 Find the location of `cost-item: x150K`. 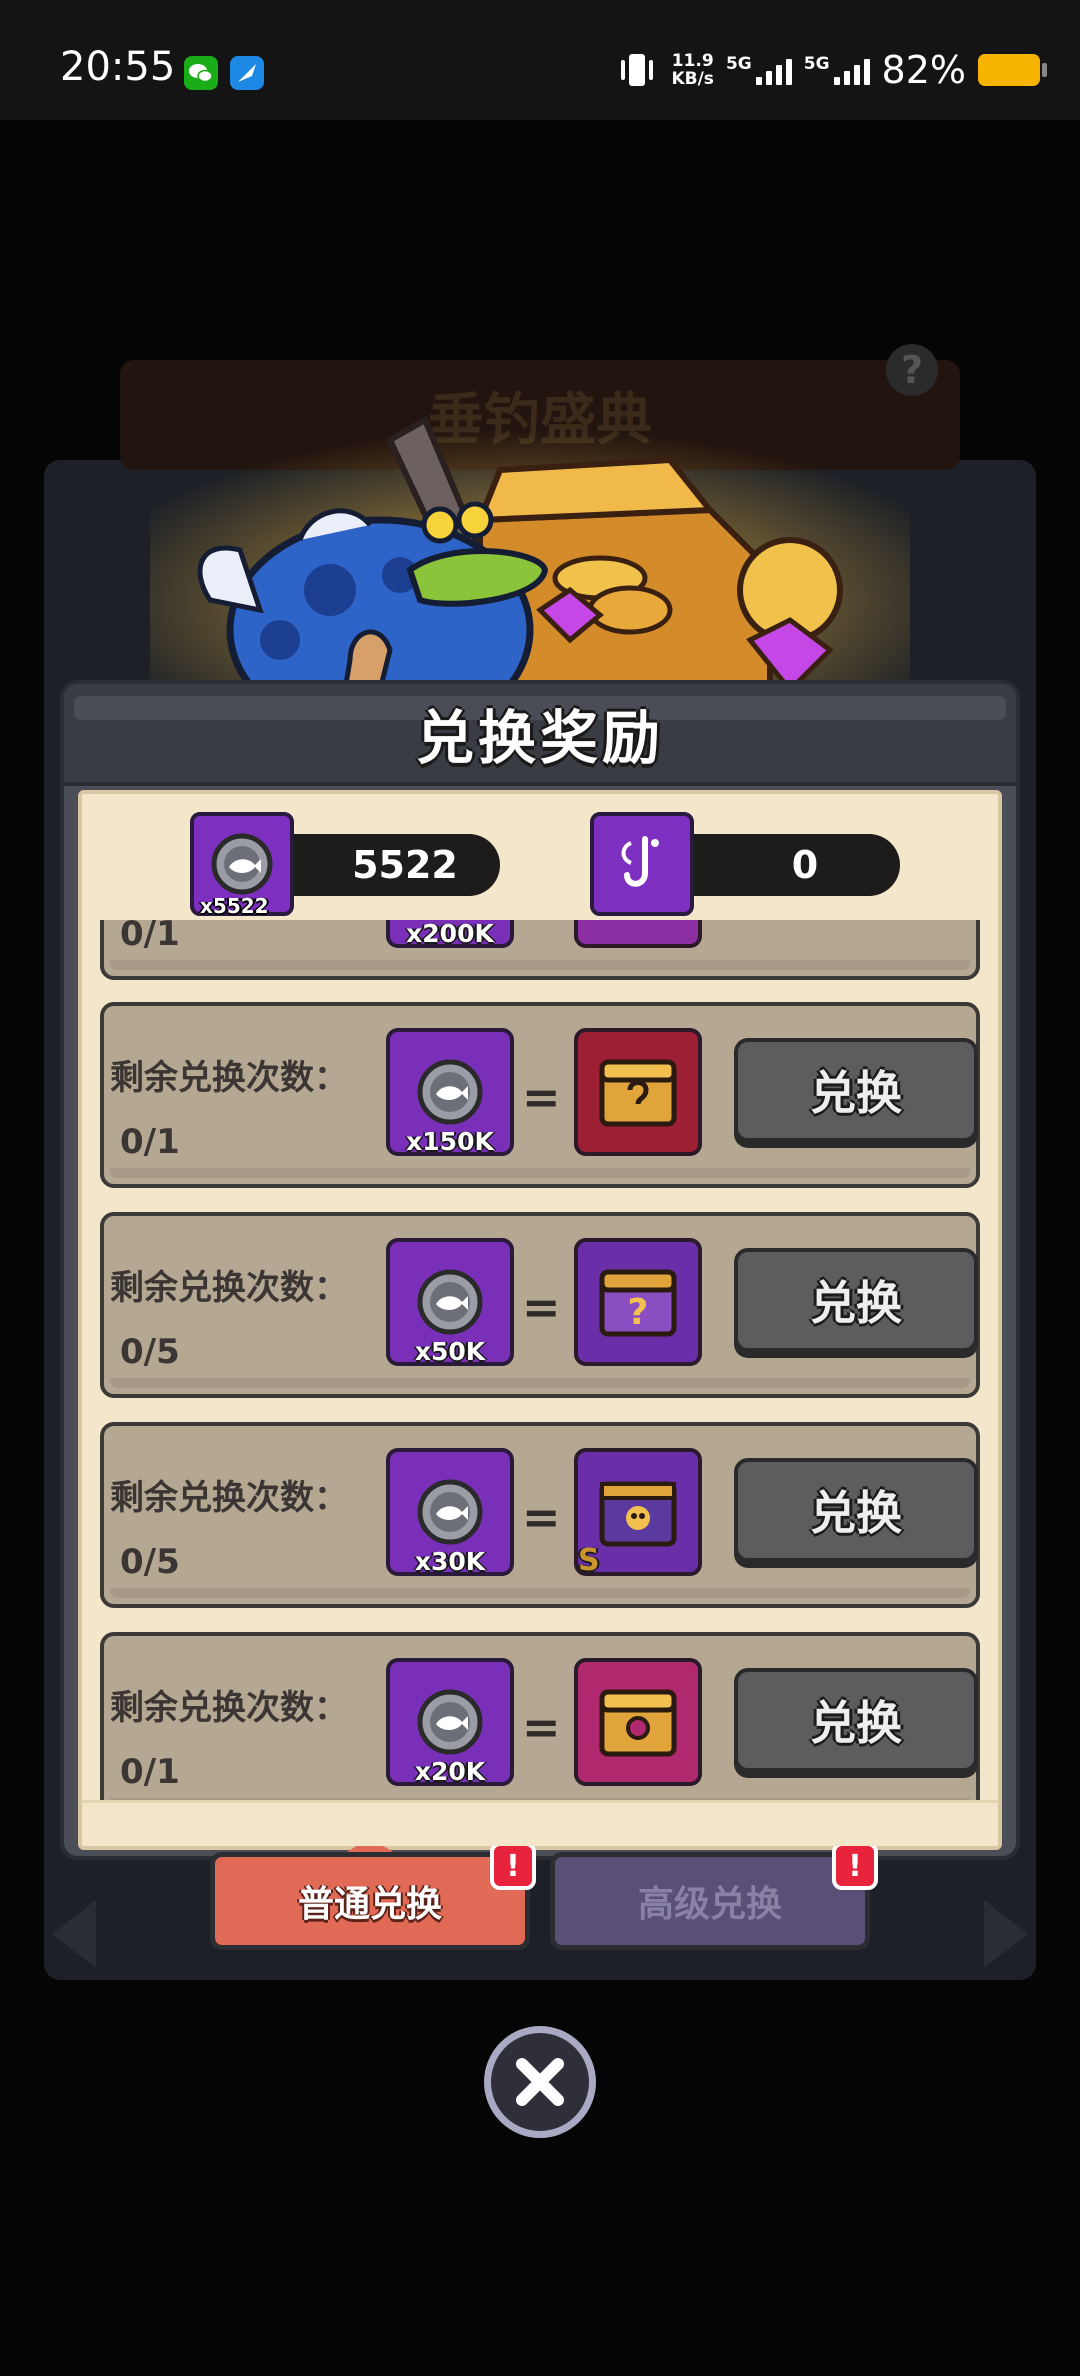

cost-item: x150K is located at coordinates (450, 1092).